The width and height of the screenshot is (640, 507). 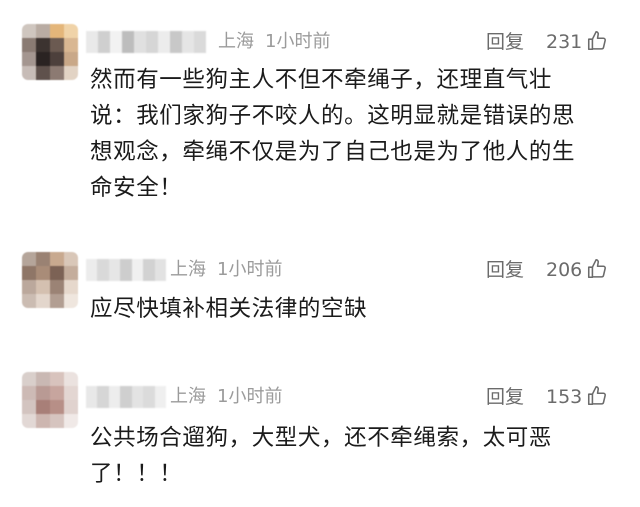 I want to click on like-count: 206, so click(x=564, y=270).